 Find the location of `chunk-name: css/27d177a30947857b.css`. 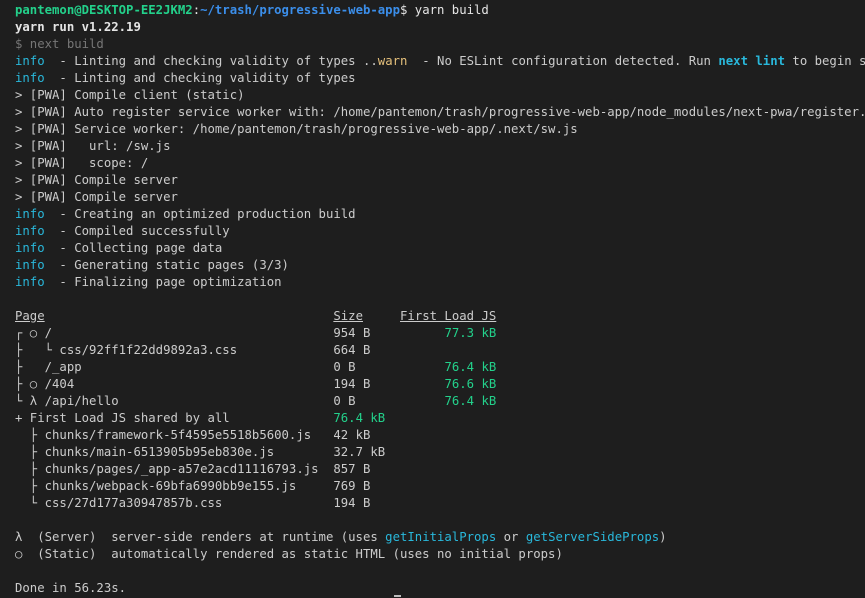

chunk-name: css/27d177a30947857b.css is located at coordinates (133, 503).